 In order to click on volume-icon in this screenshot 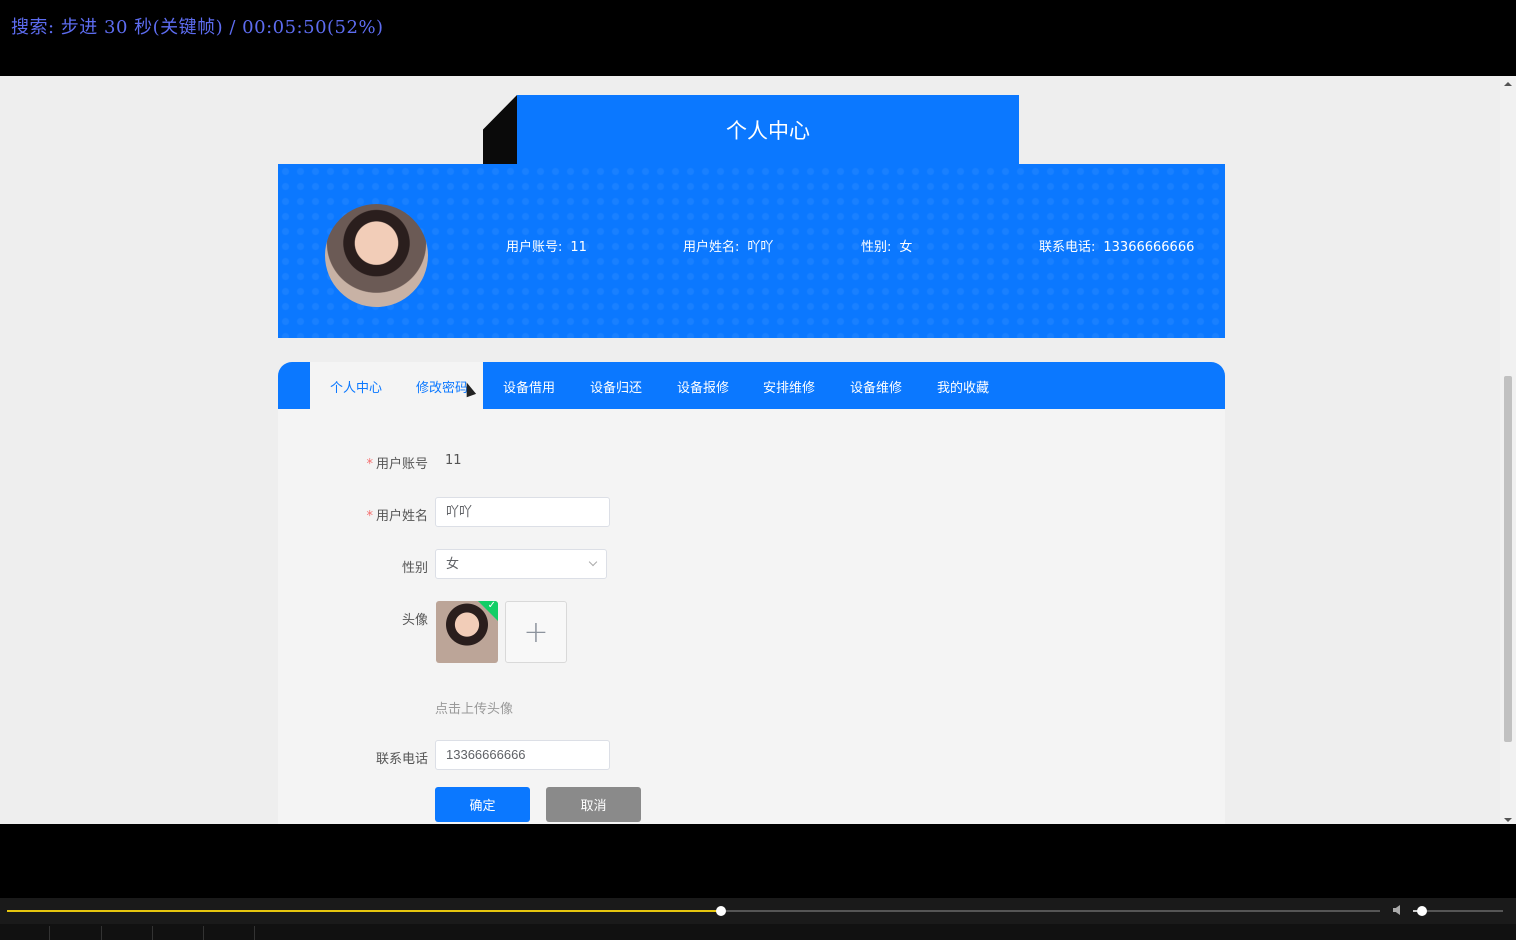, I will do `click(1396, 910)`.